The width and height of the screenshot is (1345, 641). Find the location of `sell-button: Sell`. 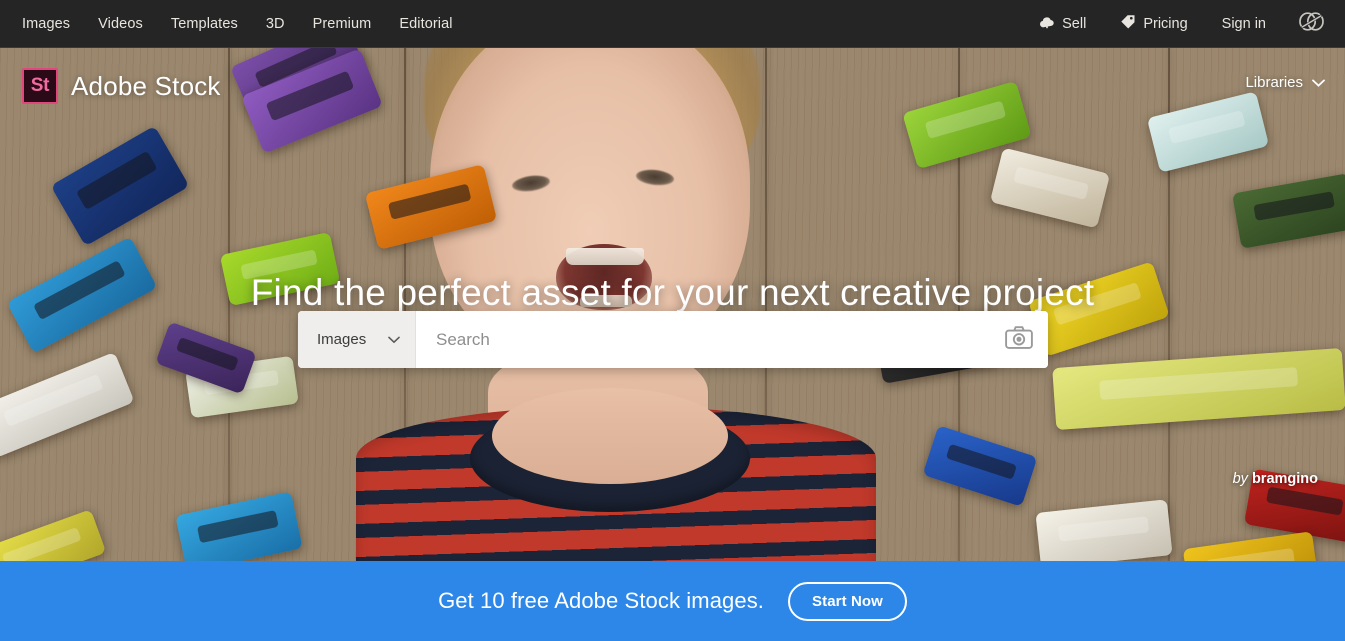

sell-button: Sell is located at coordinates (1062, 24).